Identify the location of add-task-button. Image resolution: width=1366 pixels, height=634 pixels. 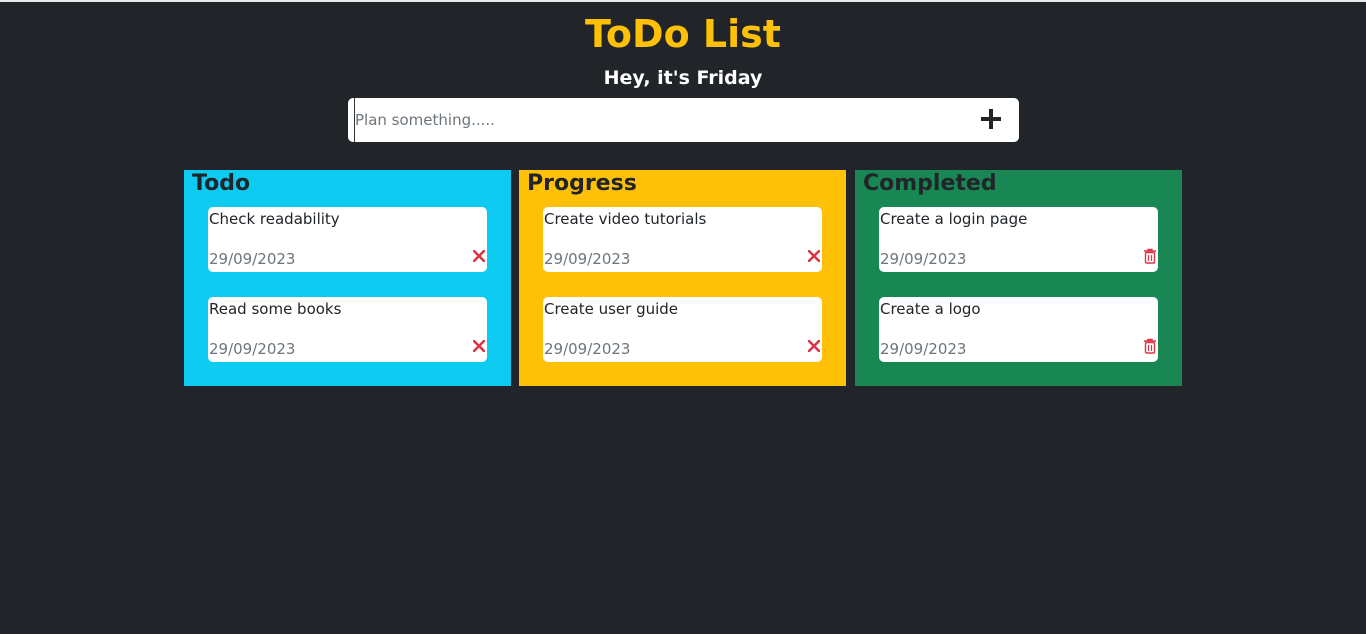
(991, 119).